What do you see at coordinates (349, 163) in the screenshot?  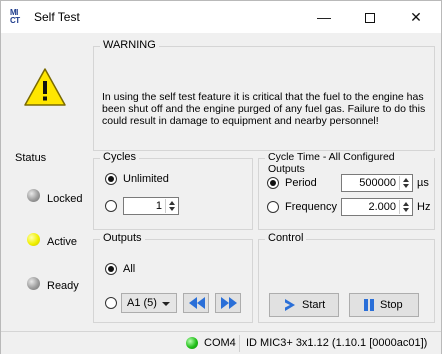 I see `cycle-time-group-label: Cycle Time - All Configured Outputs` at bounding box center [349, 163].